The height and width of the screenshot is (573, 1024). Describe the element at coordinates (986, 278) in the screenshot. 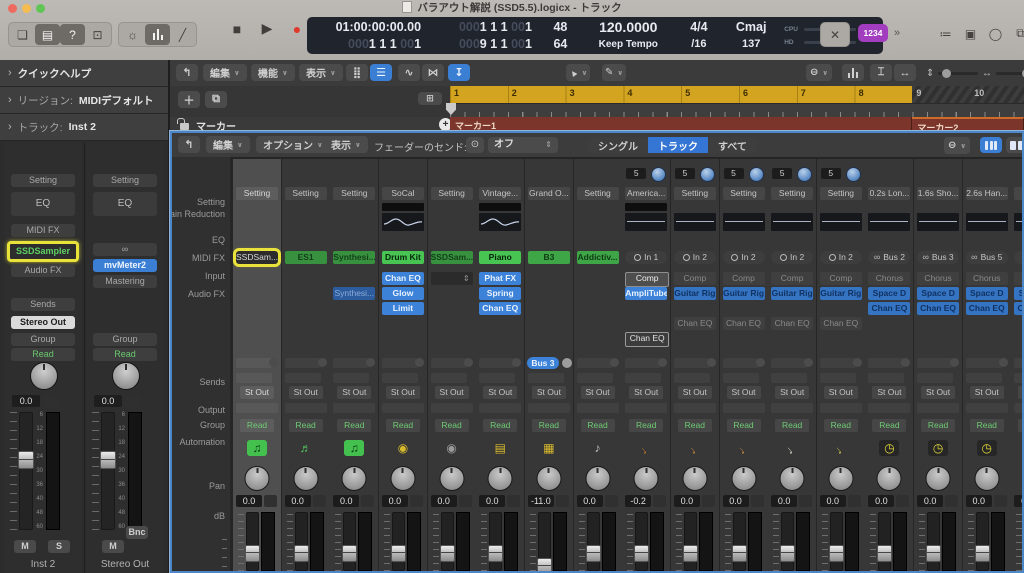

I see `plugin-slot: Chorus` at that location.